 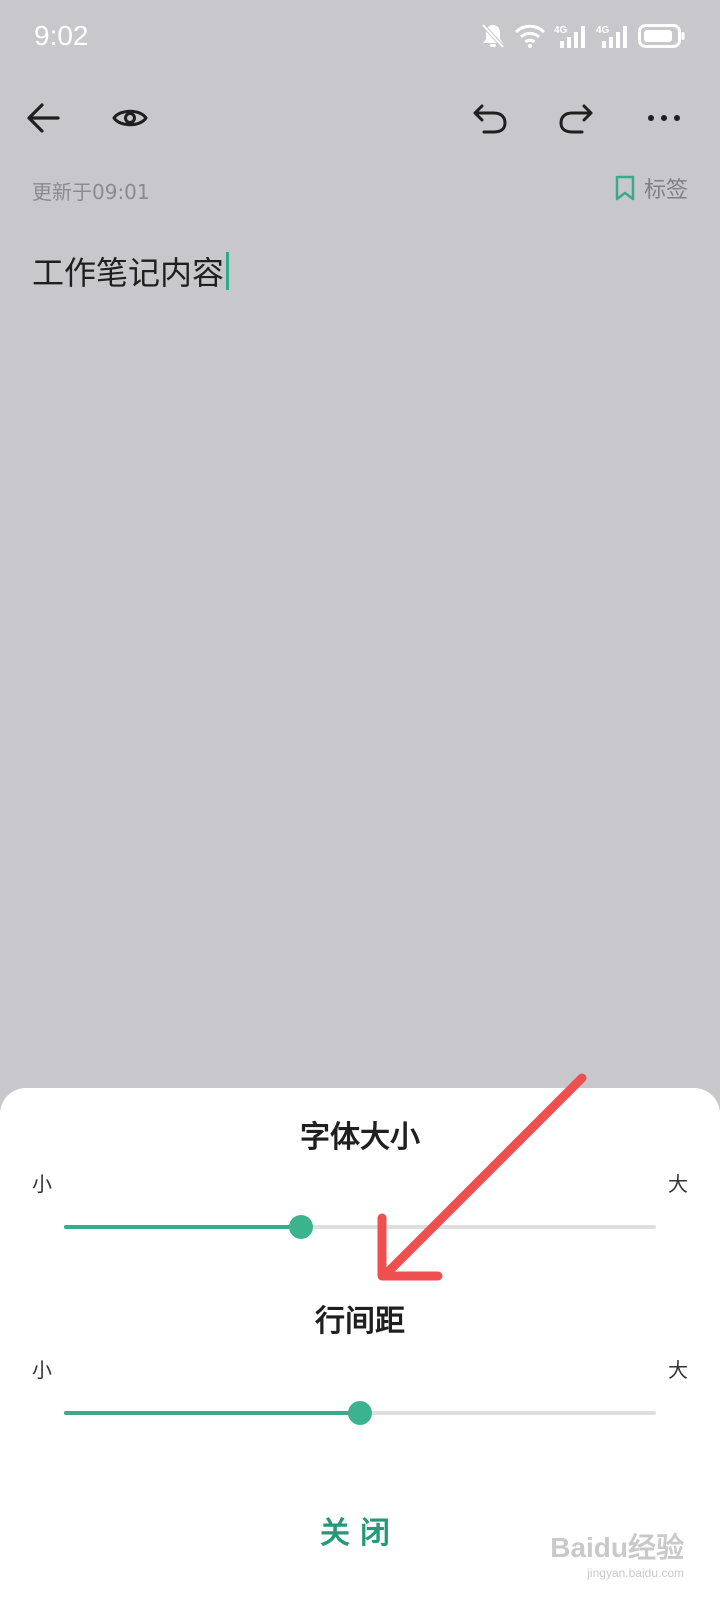 I want to click on preview-button, so click(x=130, y=118).